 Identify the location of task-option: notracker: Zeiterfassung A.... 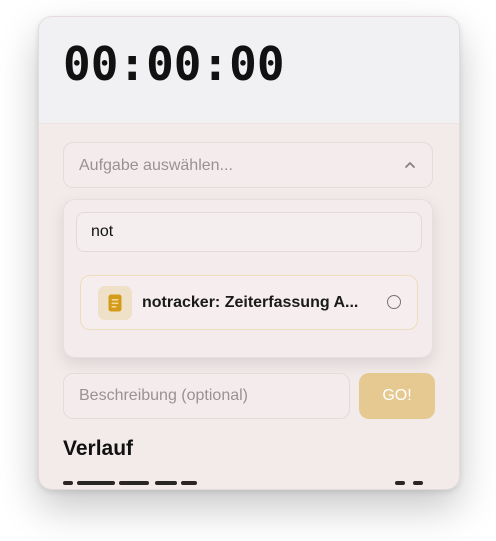
(249, 302).